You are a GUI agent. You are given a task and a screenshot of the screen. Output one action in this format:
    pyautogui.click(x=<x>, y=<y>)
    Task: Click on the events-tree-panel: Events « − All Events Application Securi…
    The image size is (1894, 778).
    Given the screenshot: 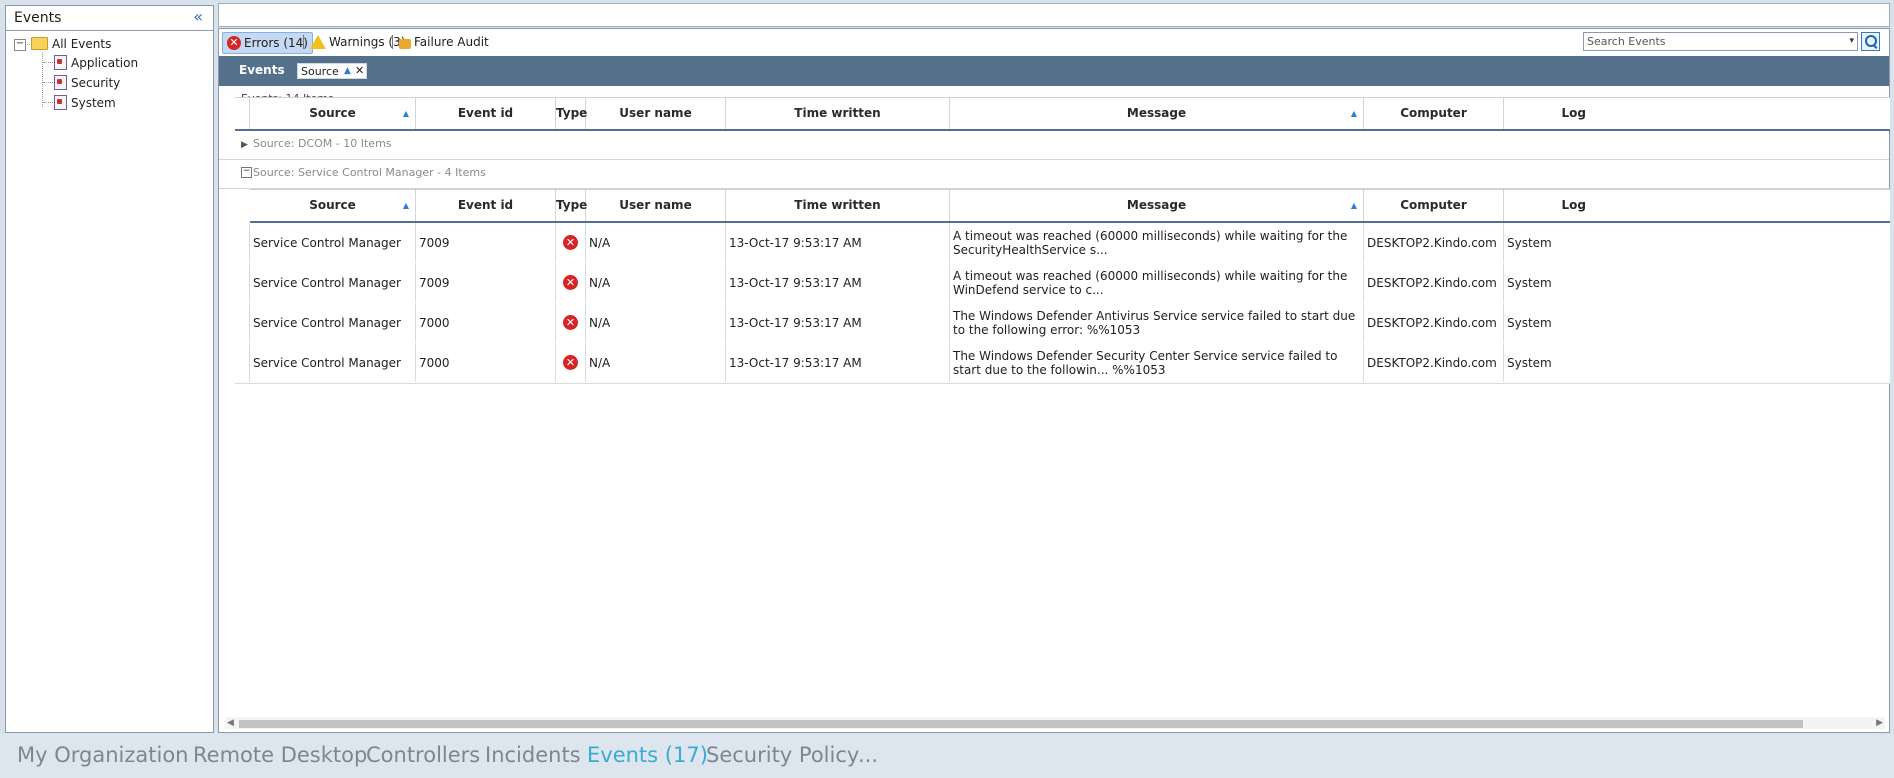 What is the action you would take?
    pyautogui.click(x=109, y=369)
    